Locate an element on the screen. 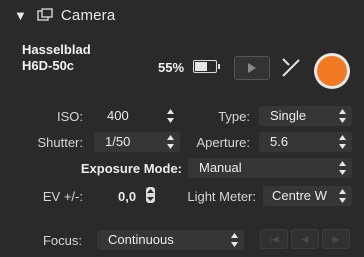  focus-select: Continuous is located at coordinates (170, 240).